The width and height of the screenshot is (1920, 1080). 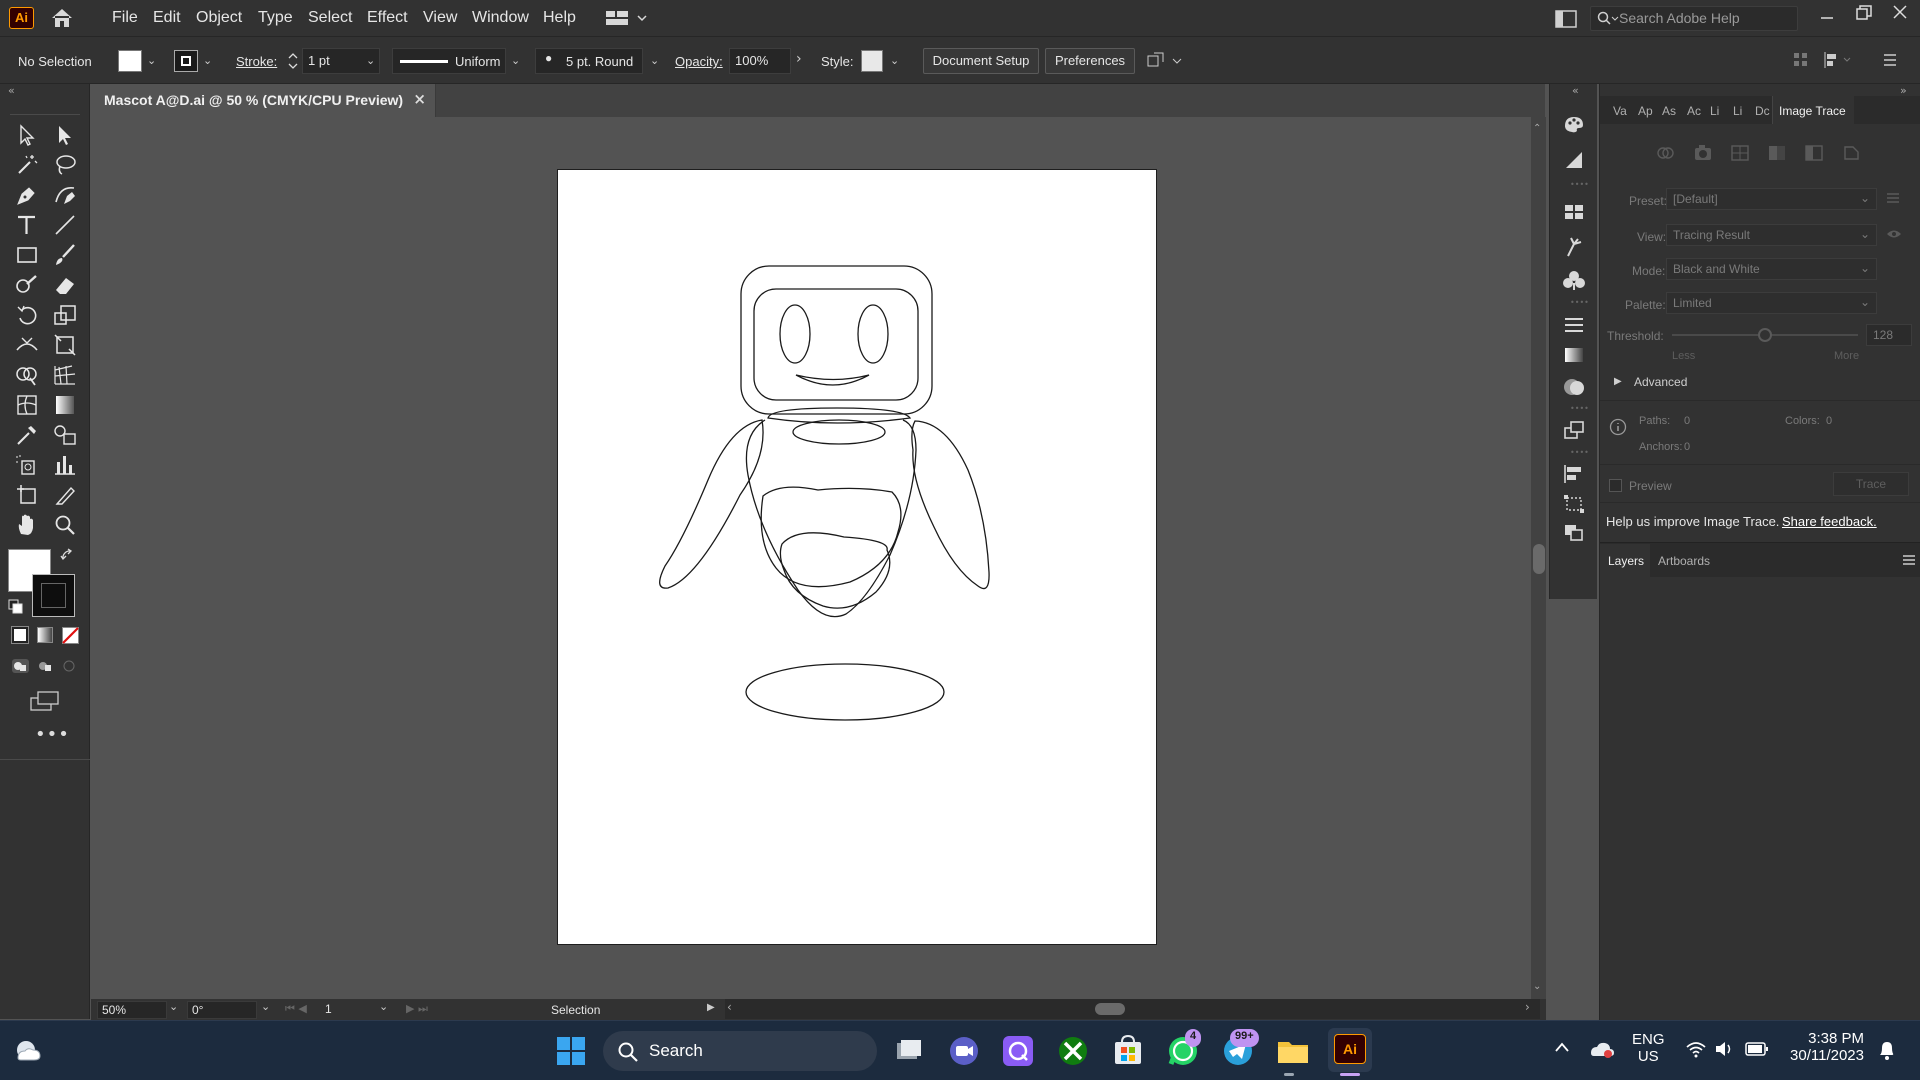 I want to click on draw-behind-icon, so click(x=46, y=666).